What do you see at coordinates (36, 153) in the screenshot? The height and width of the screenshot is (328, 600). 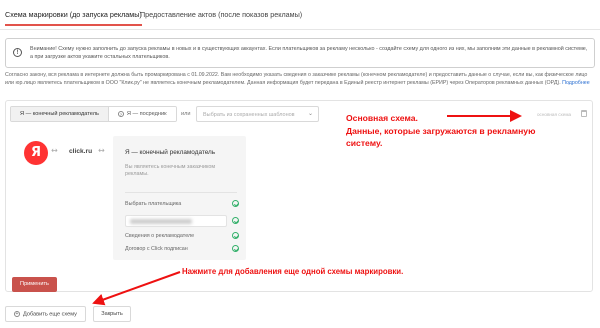 I see `yandex-logo: Я` at bounding box center [36, 153].